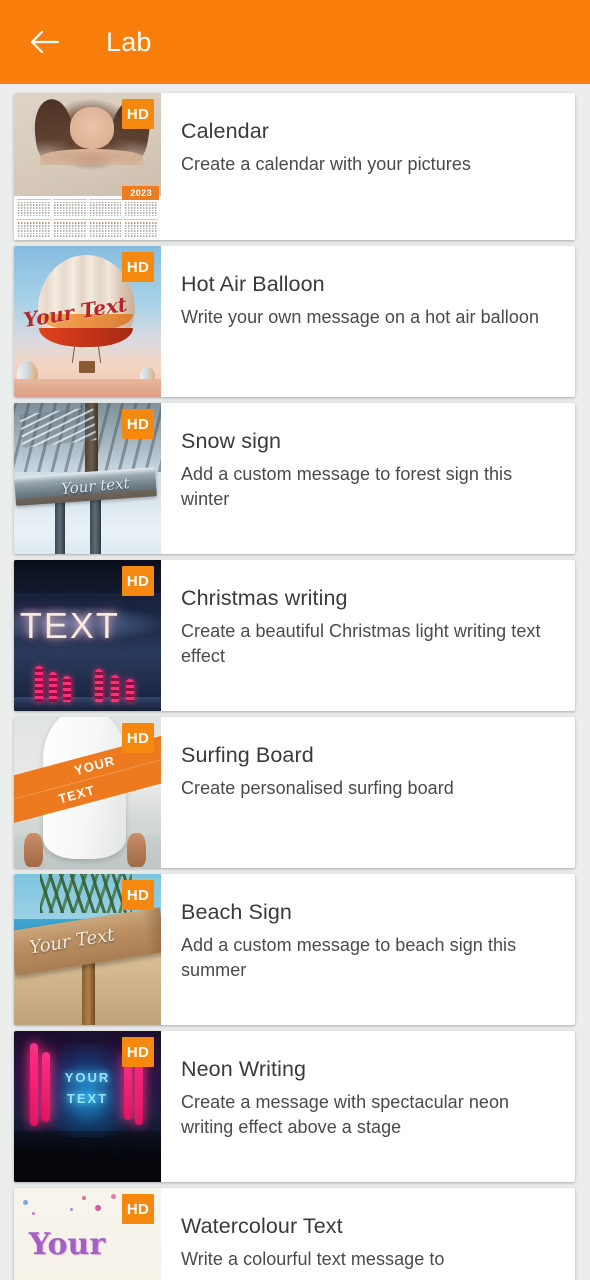 The height and width of the screenshot is (1280, 590). What do you see at coordinates (87, 949) in the screenshot?
I see `beach-sign-thumbnail: Your Text HD` at bounding box center [87, 949].